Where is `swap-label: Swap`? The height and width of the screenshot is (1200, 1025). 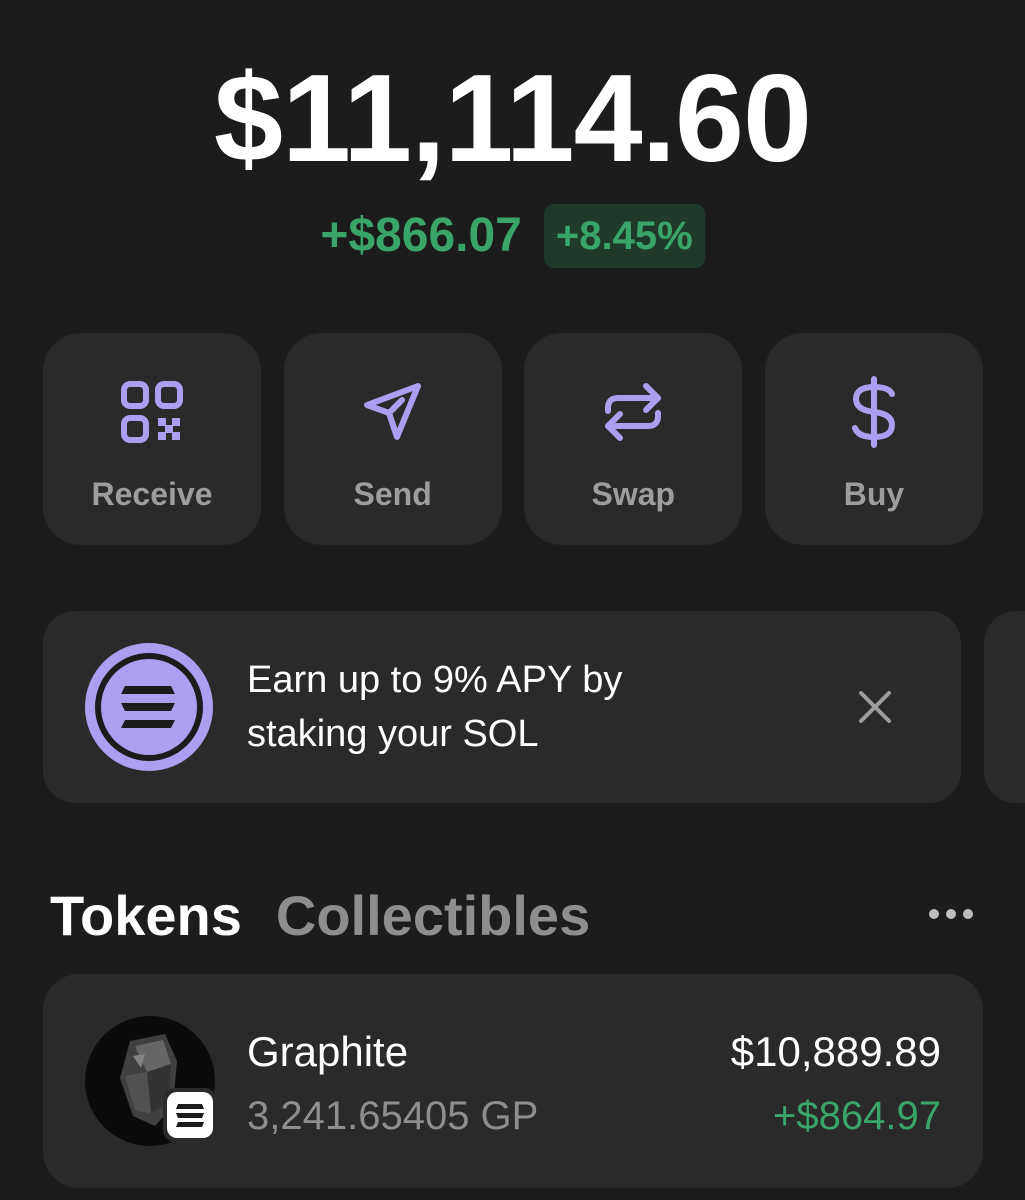 swap-label: Swap is located at coordinates (633, 494).